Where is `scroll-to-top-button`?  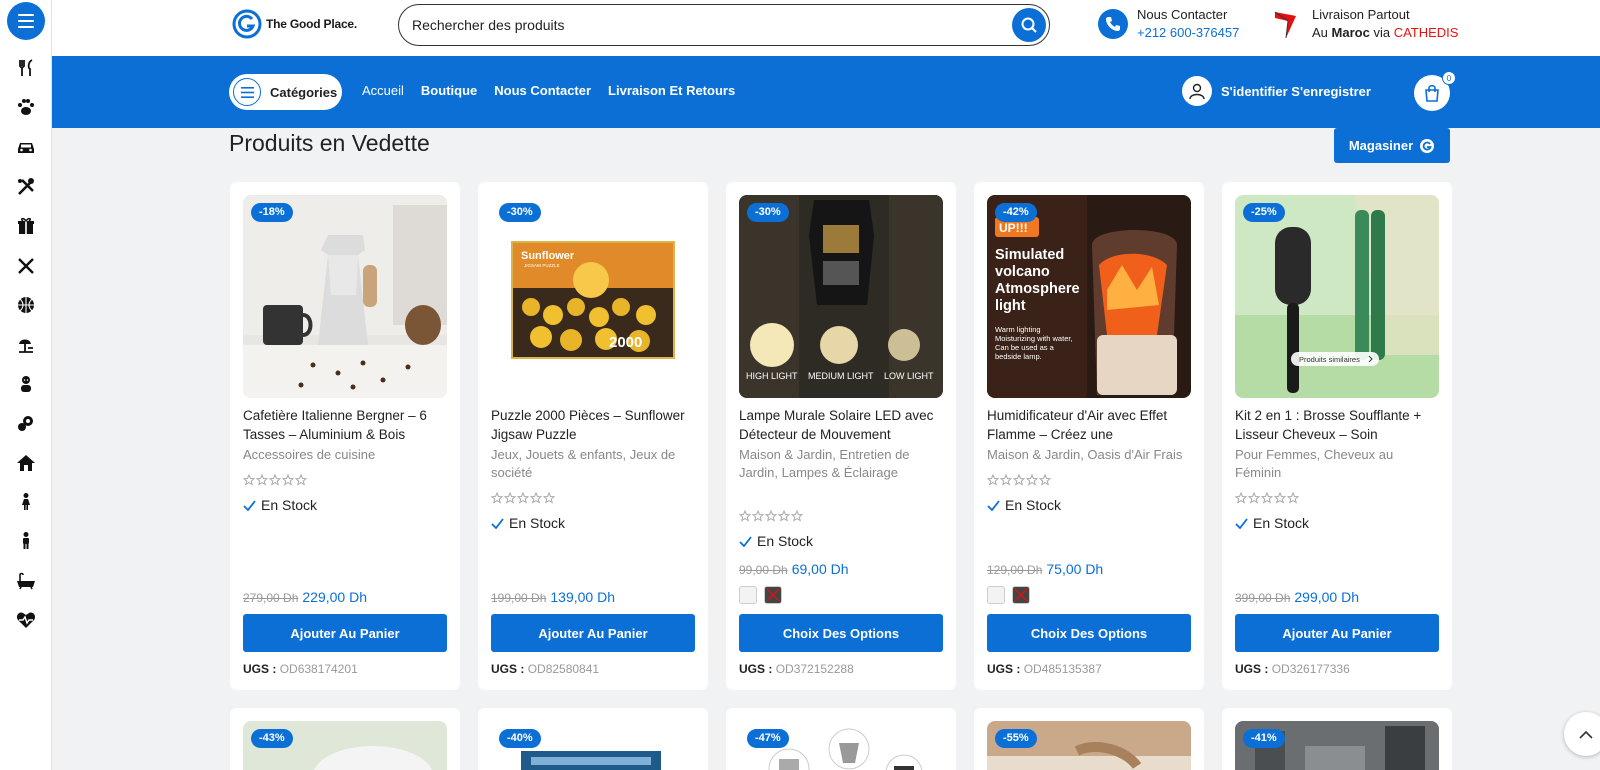 scroll-to-top-button is located at coordinates (1582, 734).